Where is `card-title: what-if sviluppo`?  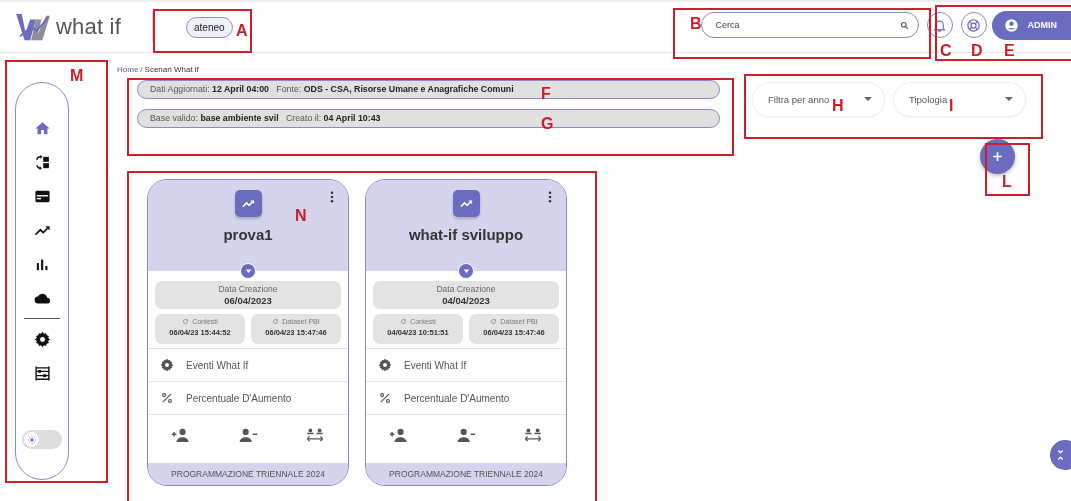
card-title: what-if sviluppo is located at coordinates (466, 234).